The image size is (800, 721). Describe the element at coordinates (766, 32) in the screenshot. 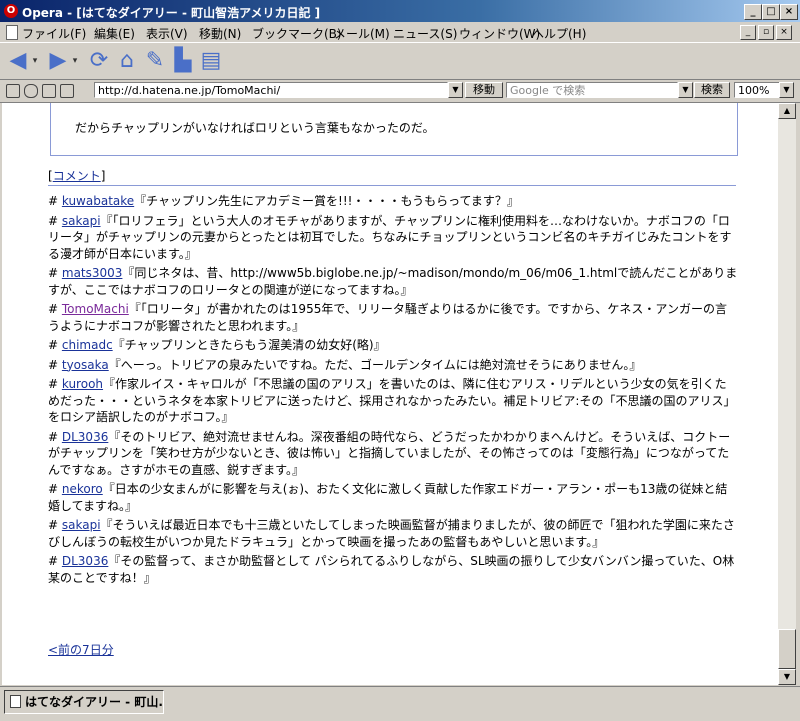

I see `mdi-restore-button: ▫` at that location.